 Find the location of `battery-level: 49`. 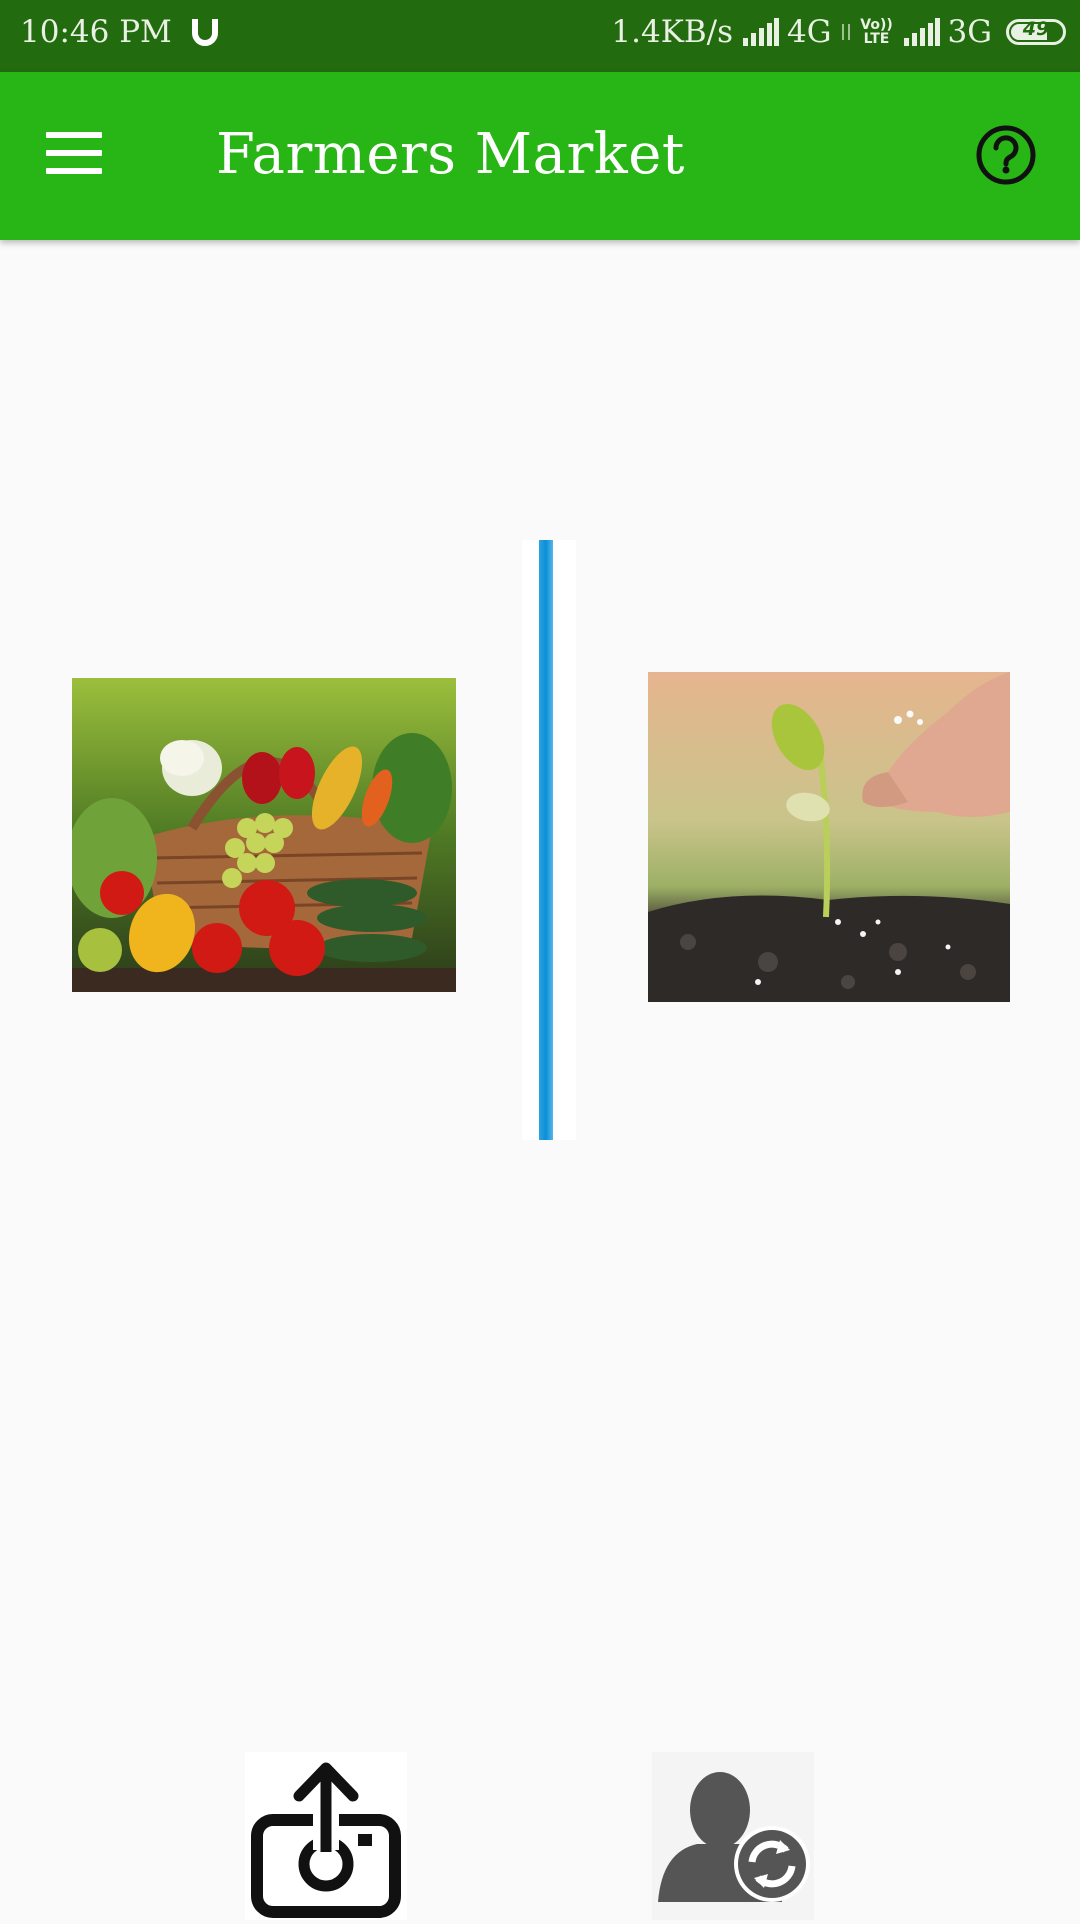

battery-level: 49 is located at coordinates (1036, 29).